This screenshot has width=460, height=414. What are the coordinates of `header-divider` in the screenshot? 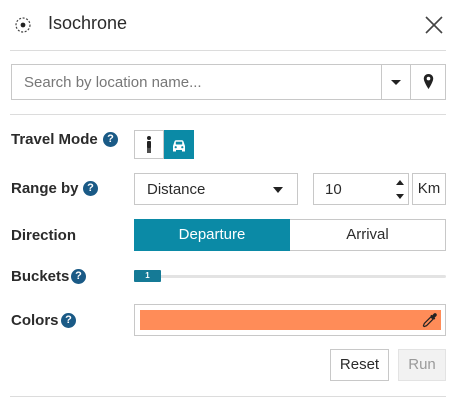 It's located at (228, 50).